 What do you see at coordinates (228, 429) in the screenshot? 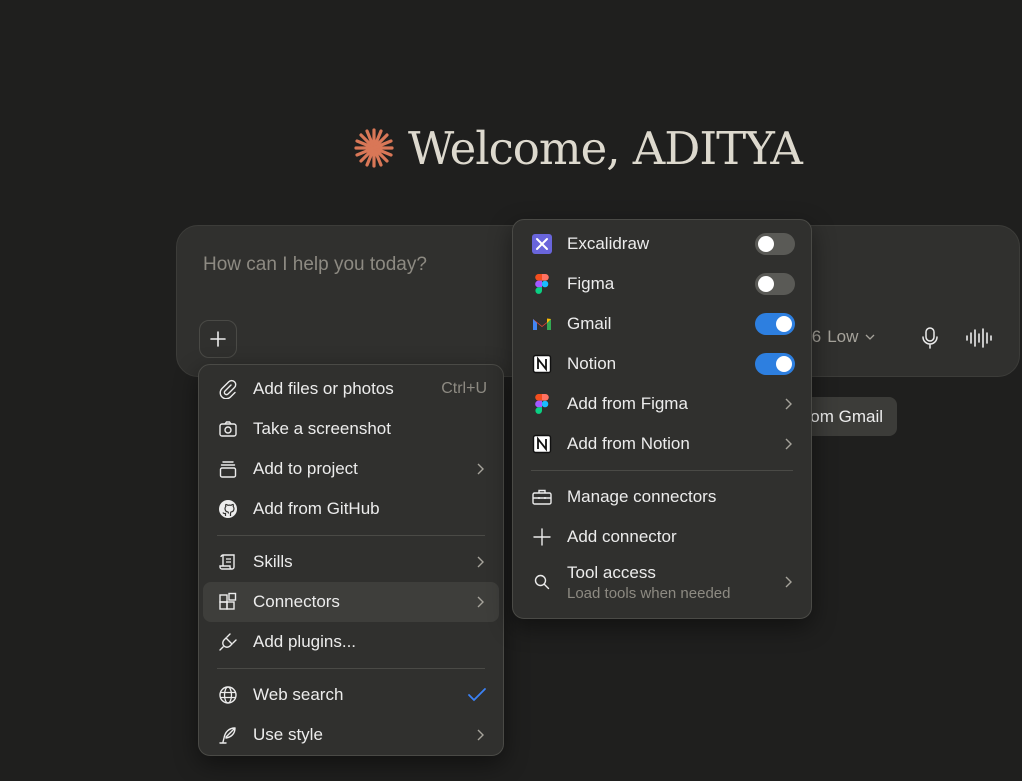
I see `camera-icon` at bounding box center [228, 429].